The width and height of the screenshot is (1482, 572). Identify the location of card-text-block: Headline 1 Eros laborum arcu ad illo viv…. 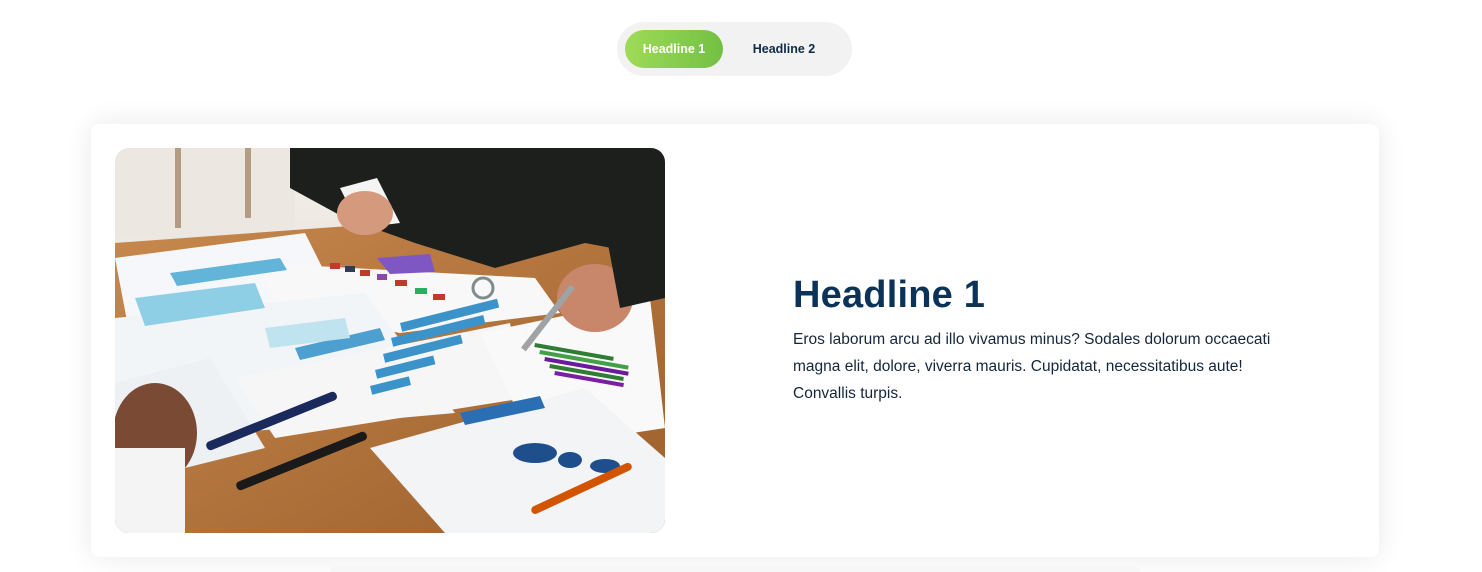
(1038, 339).